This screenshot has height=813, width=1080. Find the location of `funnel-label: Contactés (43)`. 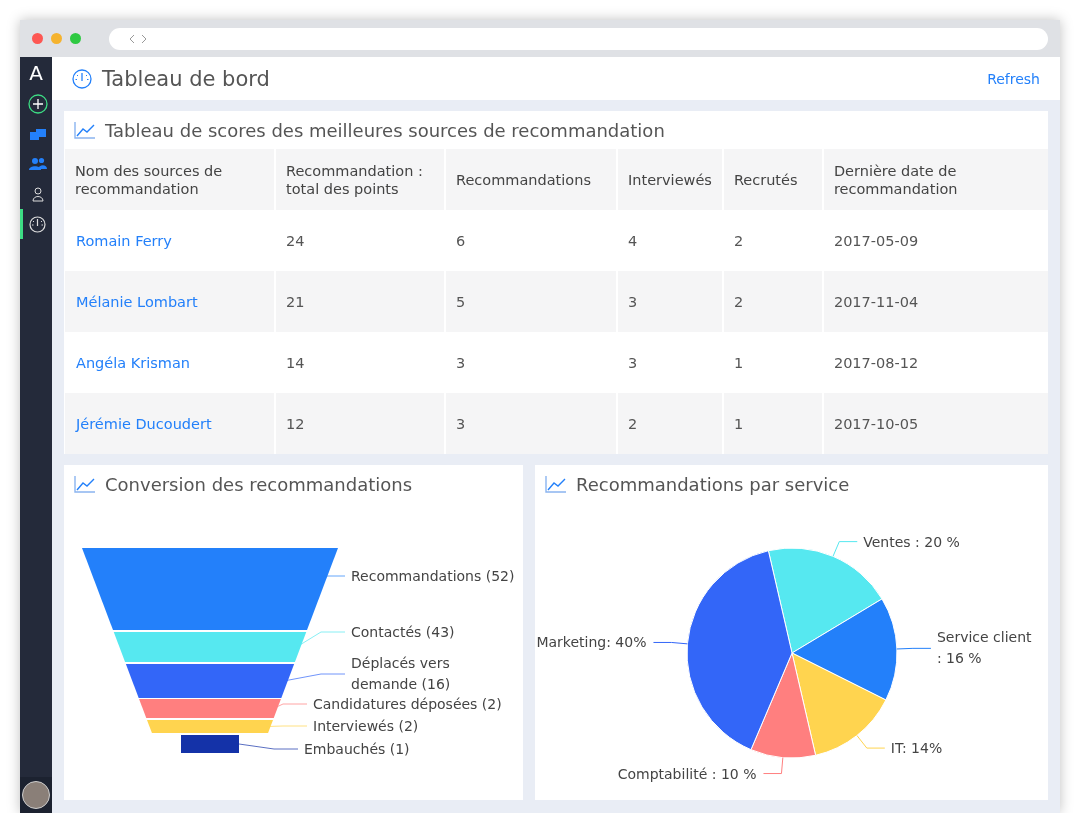

funnel-label: Contactés (43) is located at coordinates (403, 632).